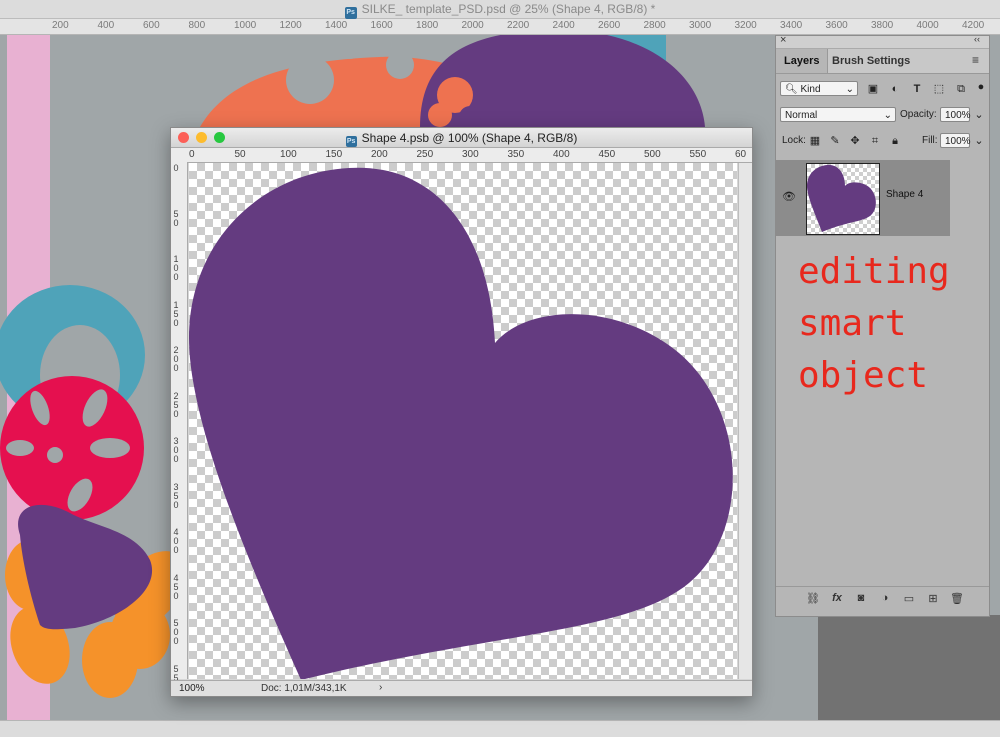 The image size is (1000, 737). What do you see at coordinates (791, 89) in the screenshot?
I see `search-icon: 🔍︎` at bounding box center [791, 89].